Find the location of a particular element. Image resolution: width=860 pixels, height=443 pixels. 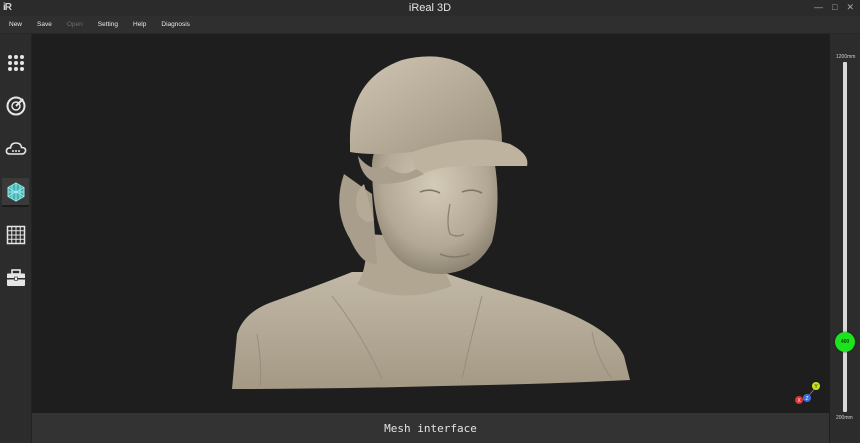

menu-save: Save is located at coordinates (44, 24).